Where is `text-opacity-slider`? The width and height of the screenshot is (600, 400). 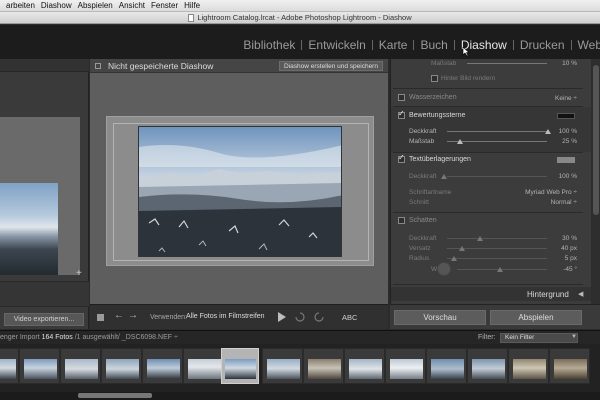
text-opacity-slider is located at coordinates (497, 176).